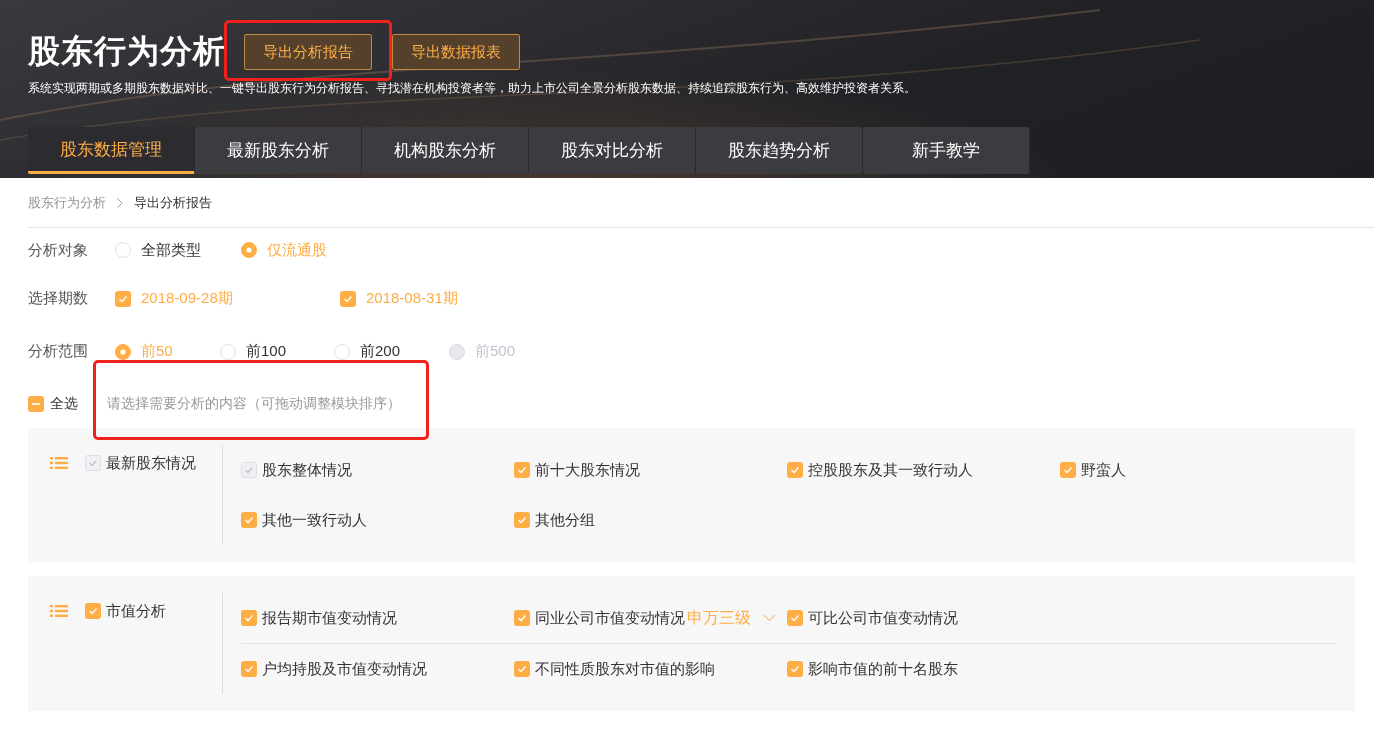 This screenshot has width=1374, height=729. I want to click on module-checkbox: 市值分析, so click(125, 611).